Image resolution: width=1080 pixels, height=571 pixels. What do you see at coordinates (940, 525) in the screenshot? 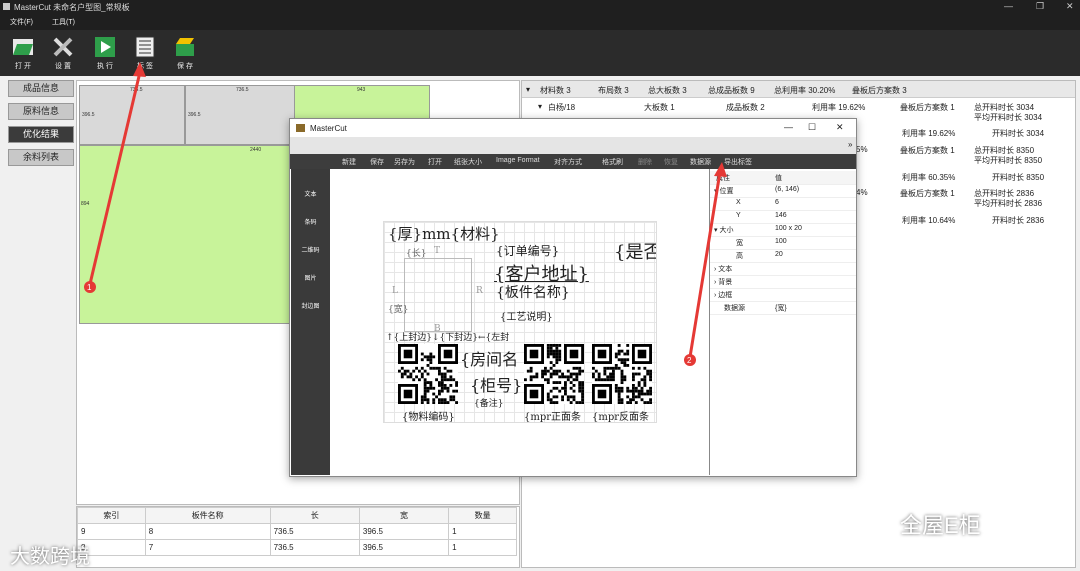
I see `watermark-right: 全屋E柜` at bounding box center [940, 525].